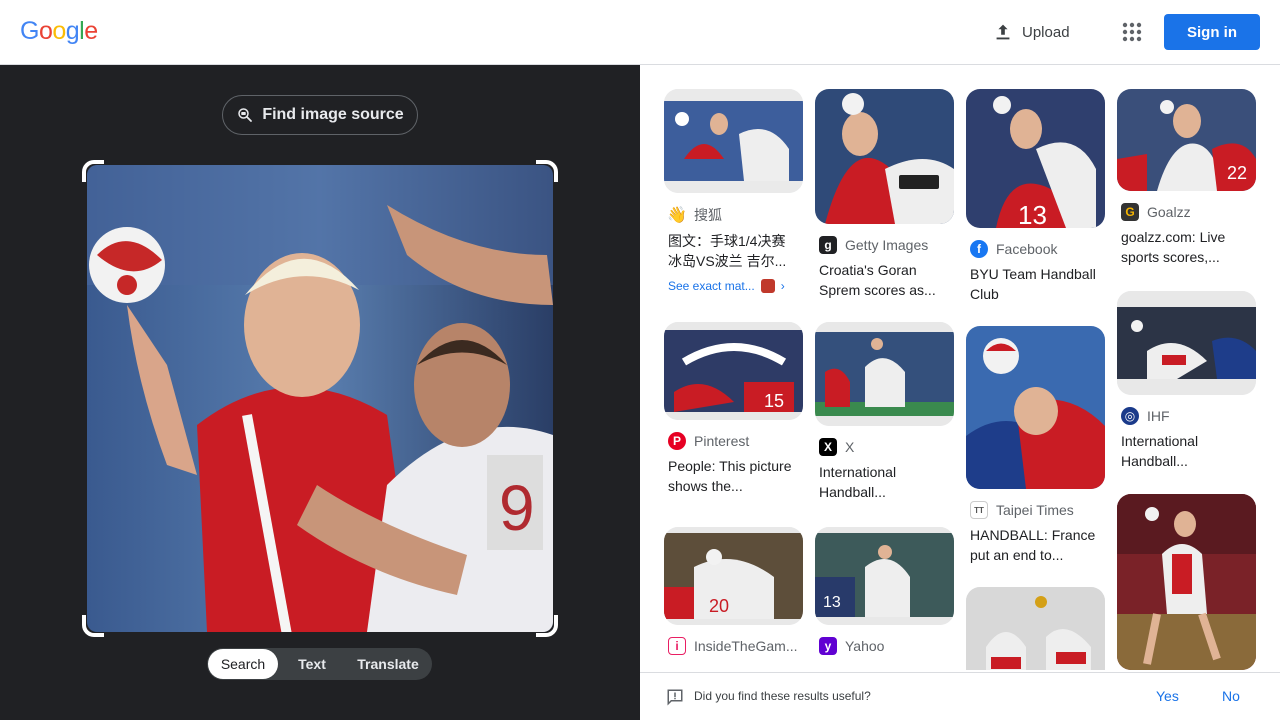 This screenshot has height=720, width=1280. I want to click on feedback-no-button: No, so click(1231, 696).